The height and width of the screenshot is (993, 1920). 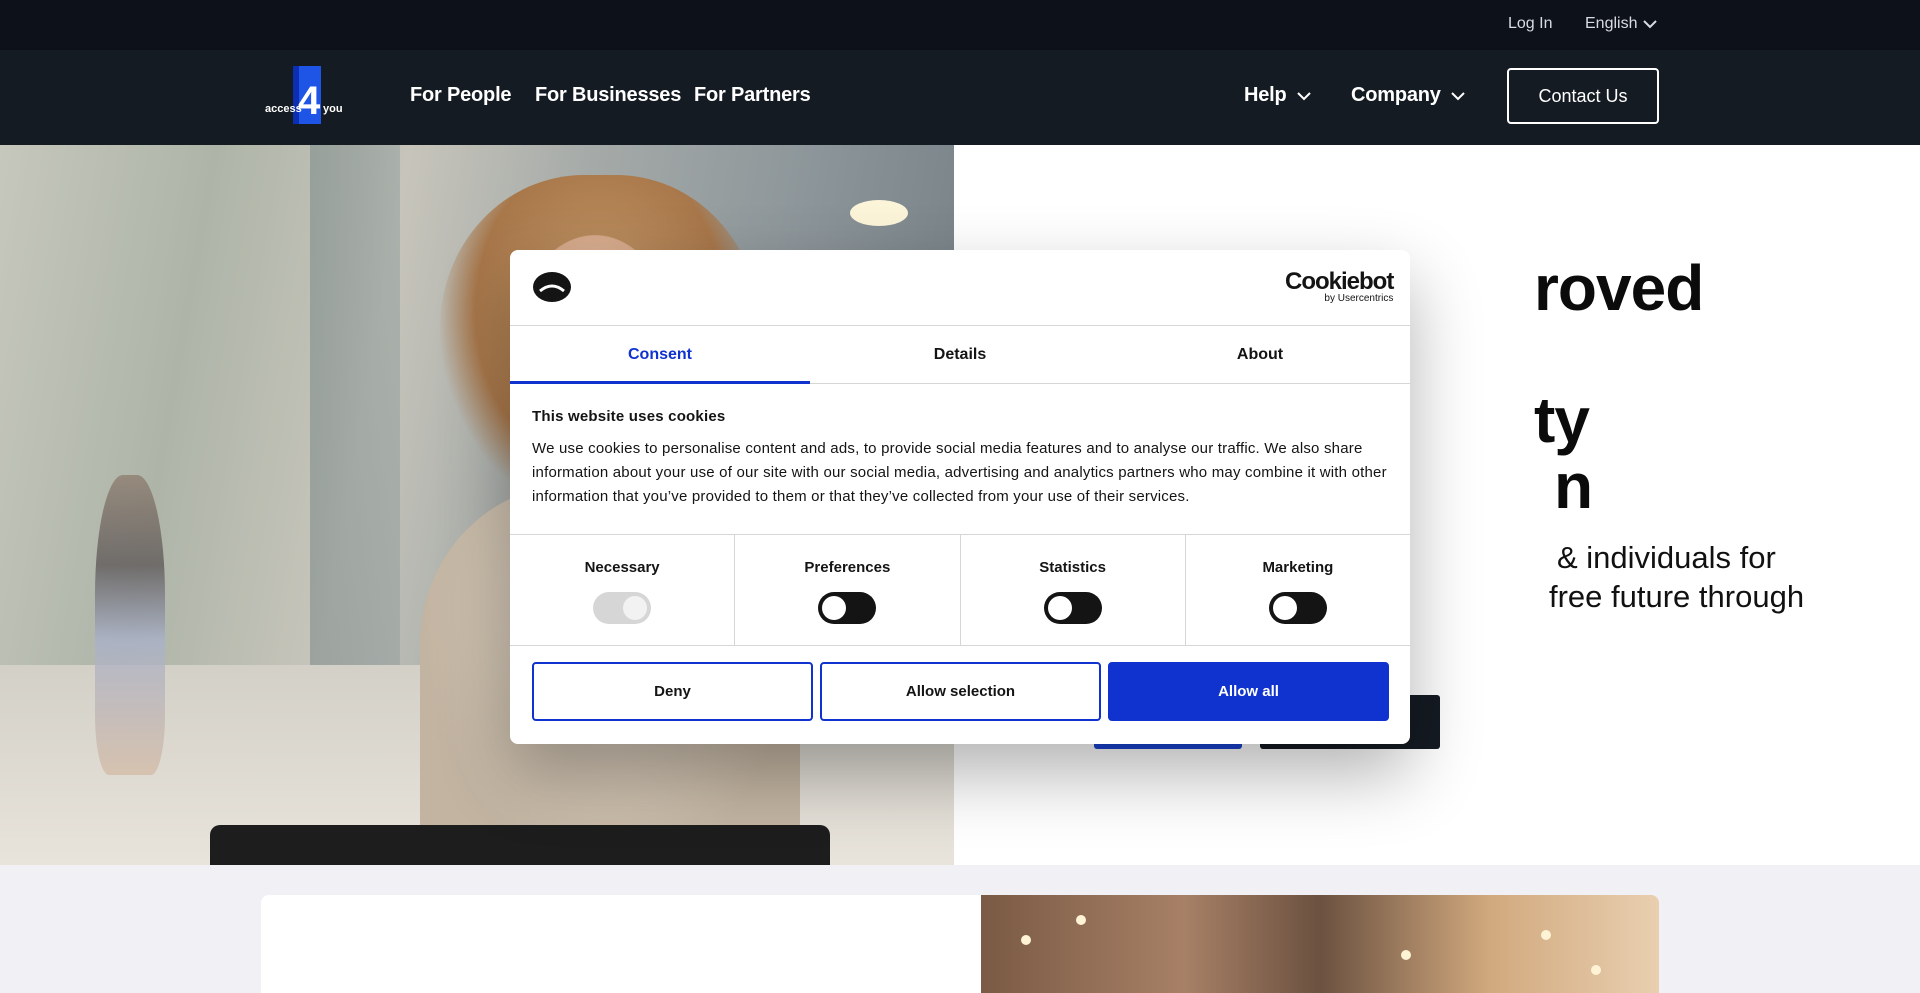 What do you see at coordinates (1611, 23) in the screenshot?
I see `language-label: English` at bounding box center [1611, 23].